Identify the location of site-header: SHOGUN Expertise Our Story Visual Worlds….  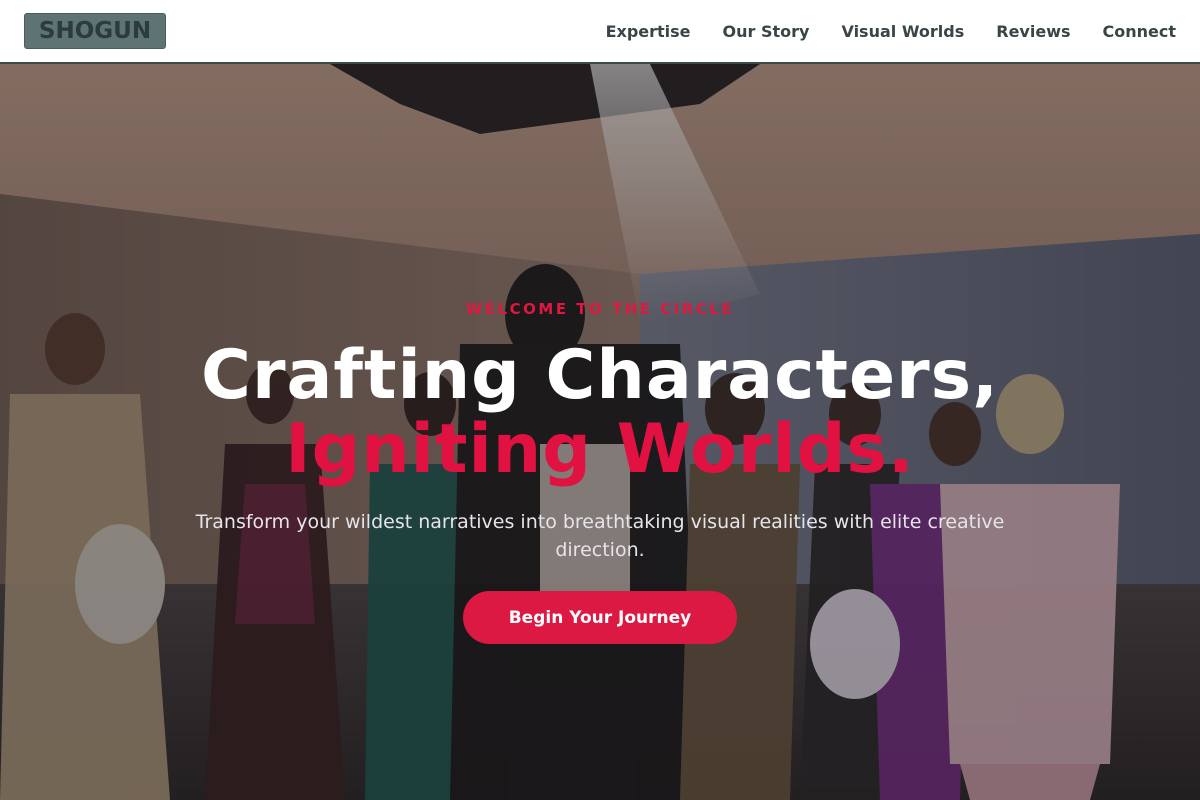
(600, 32).